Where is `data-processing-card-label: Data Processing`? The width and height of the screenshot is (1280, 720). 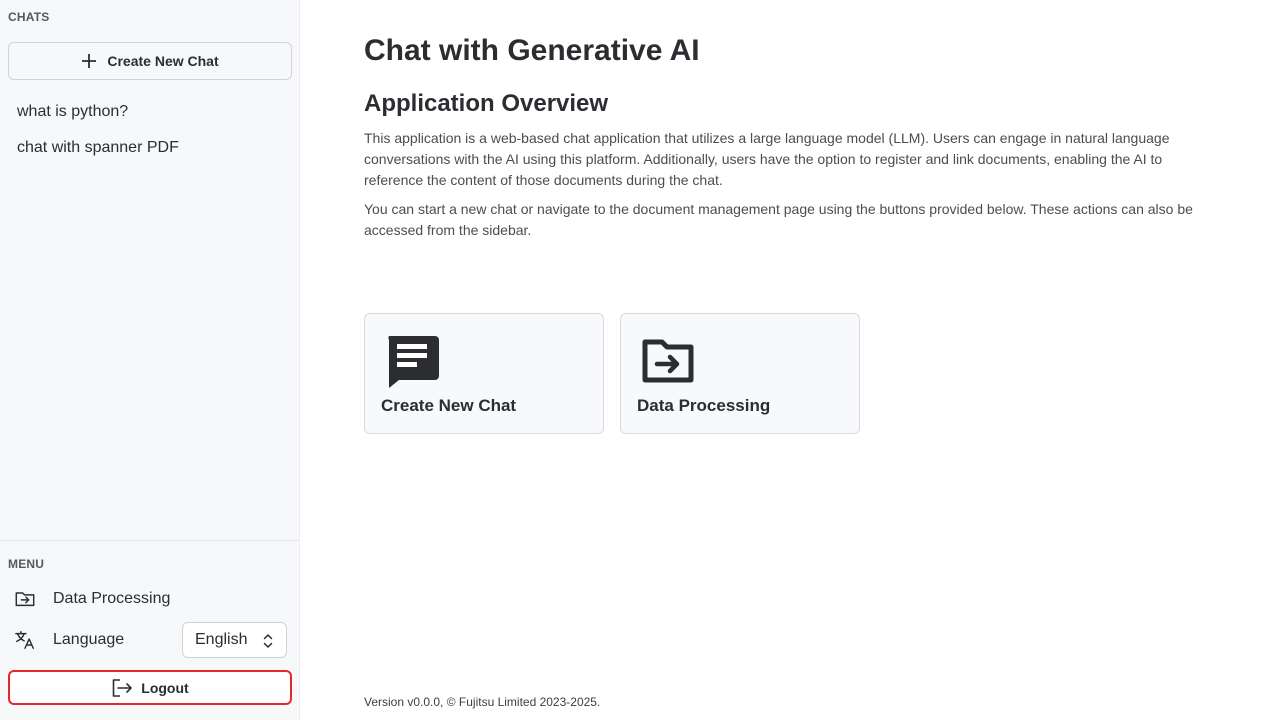
data-processing-card-label: Data Processing is located at coordinates (704, 405).